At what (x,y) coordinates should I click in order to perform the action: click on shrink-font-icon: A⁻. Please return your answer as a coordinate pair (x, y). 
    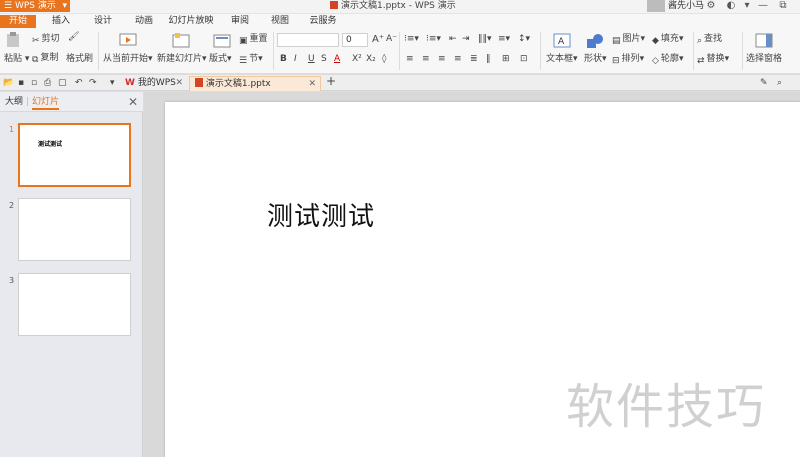
    Looking at the image, I should click on (391, 39).